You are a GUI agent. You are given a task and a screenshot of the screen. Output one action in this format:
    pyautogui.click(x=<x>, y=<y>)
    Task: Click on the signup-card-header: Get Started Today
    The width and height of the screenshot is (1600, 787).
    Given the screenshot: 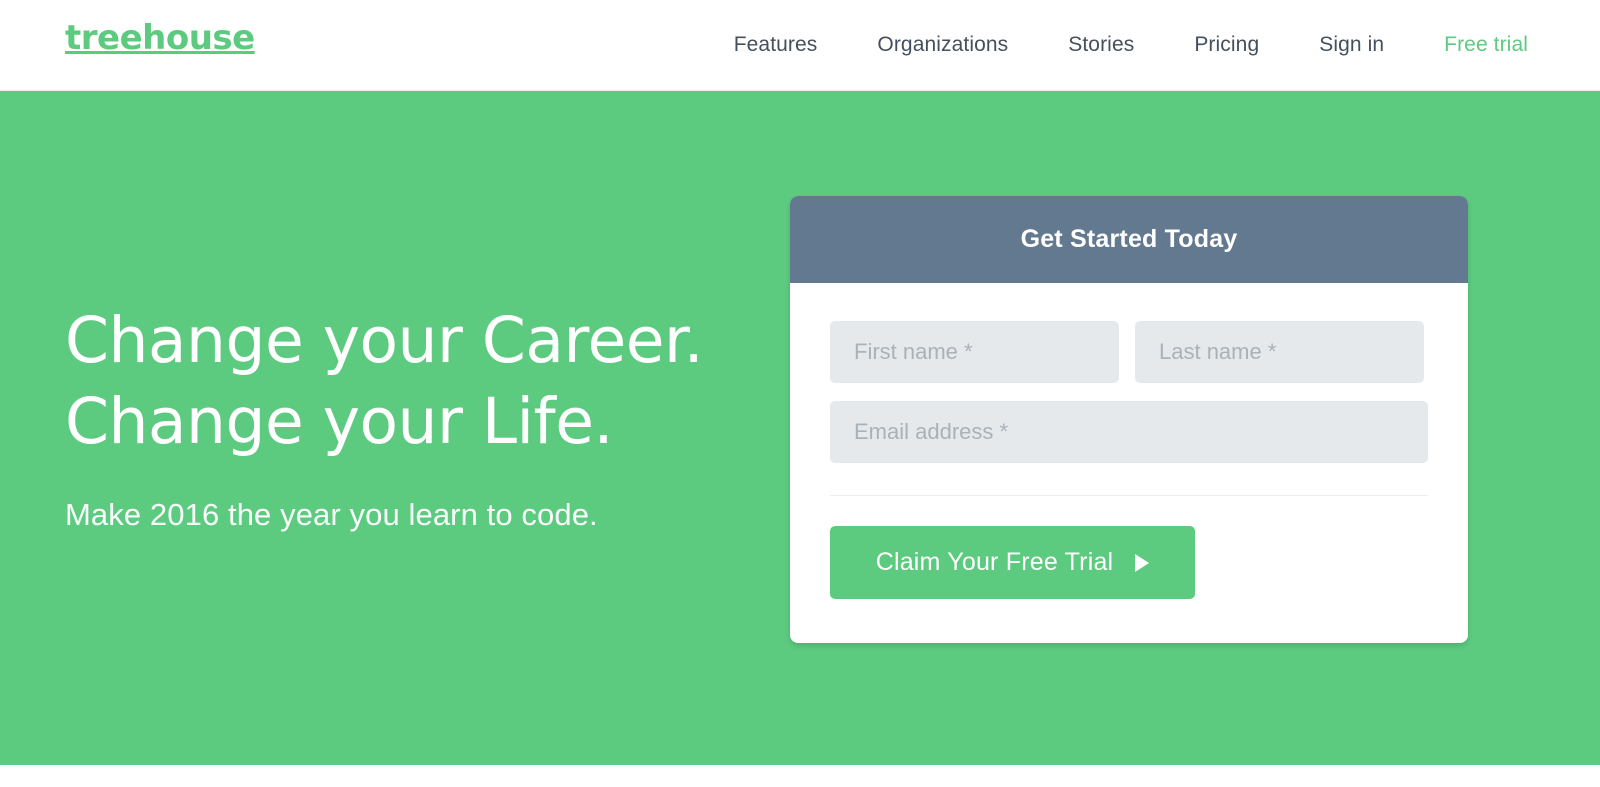 What is the action you would take?
    pyautogui.click(x=1129, y=239)
    